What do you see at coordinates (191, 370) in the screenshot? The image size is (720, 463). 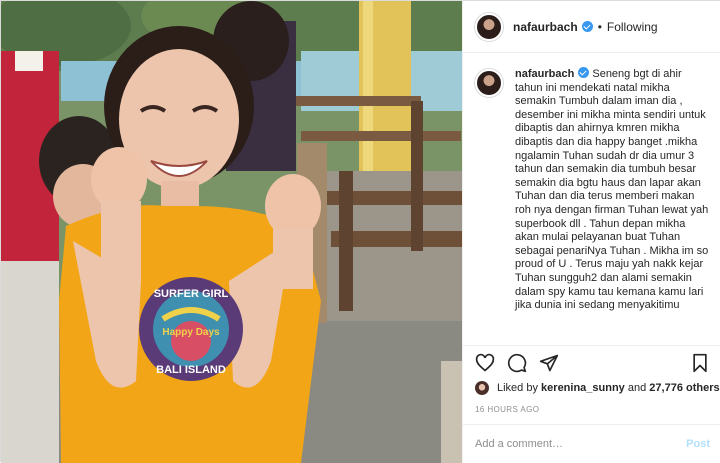 I see `shirt-text-bottom: BALI ISLAND` at bounding box center [191, 370].